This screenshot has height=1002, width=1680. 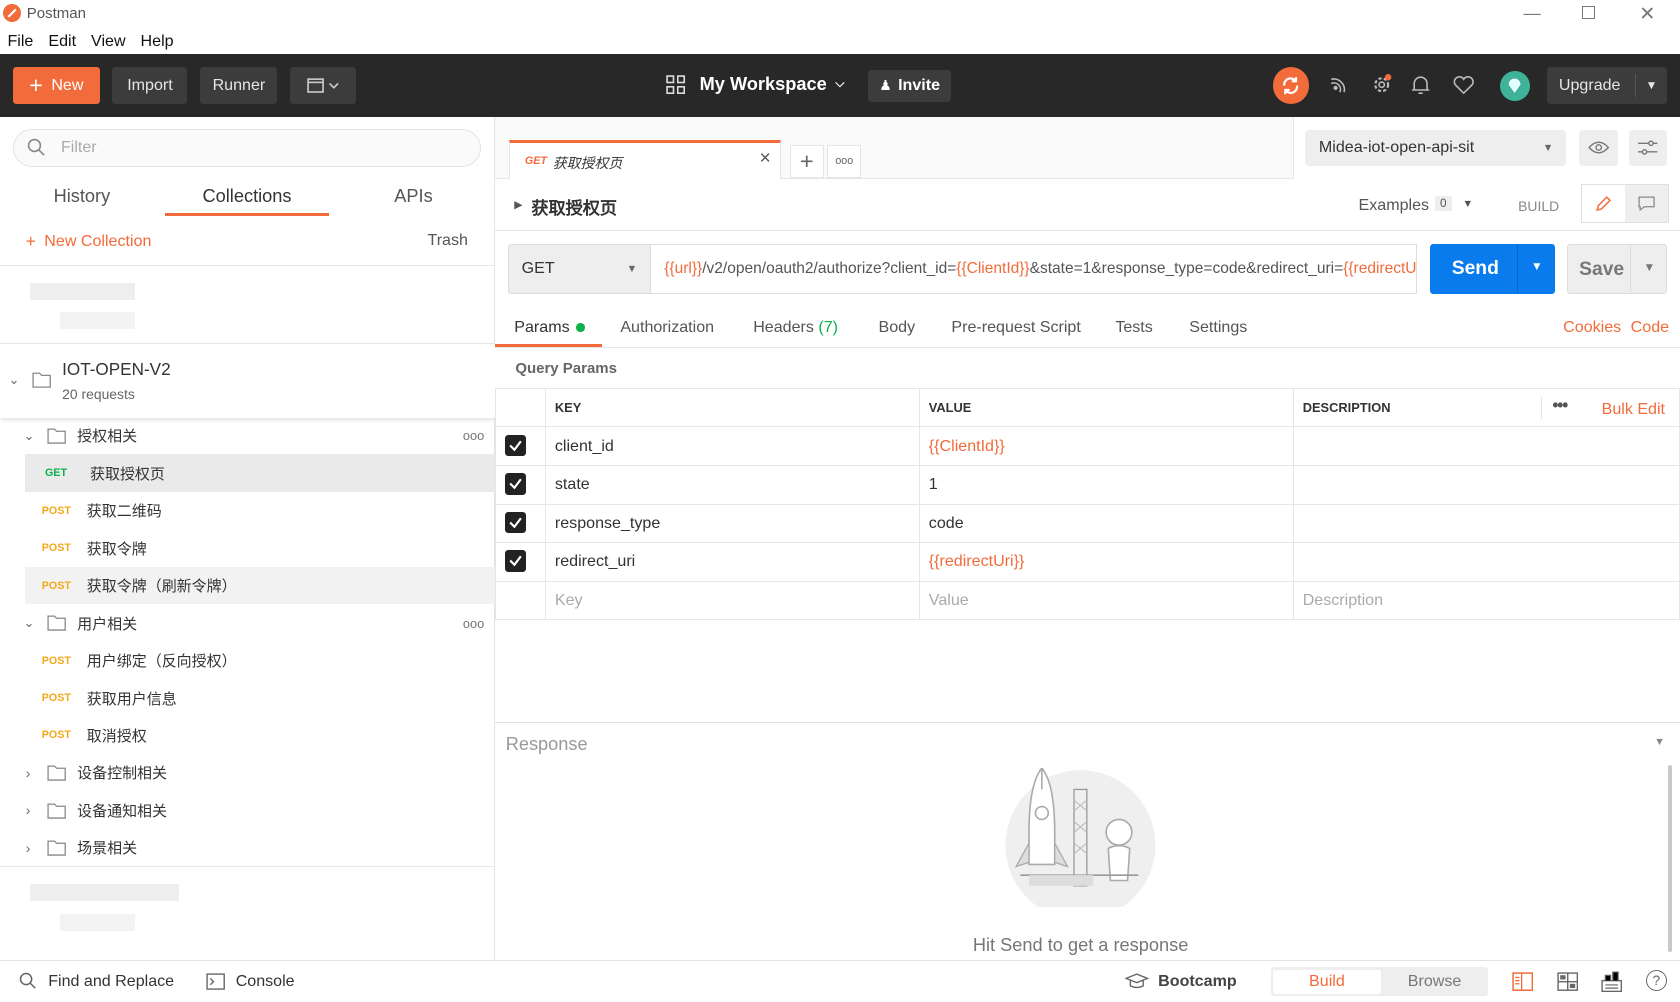 I want to click on workspace-selector: My Workspace ⌵, so click(x=772, y=84).